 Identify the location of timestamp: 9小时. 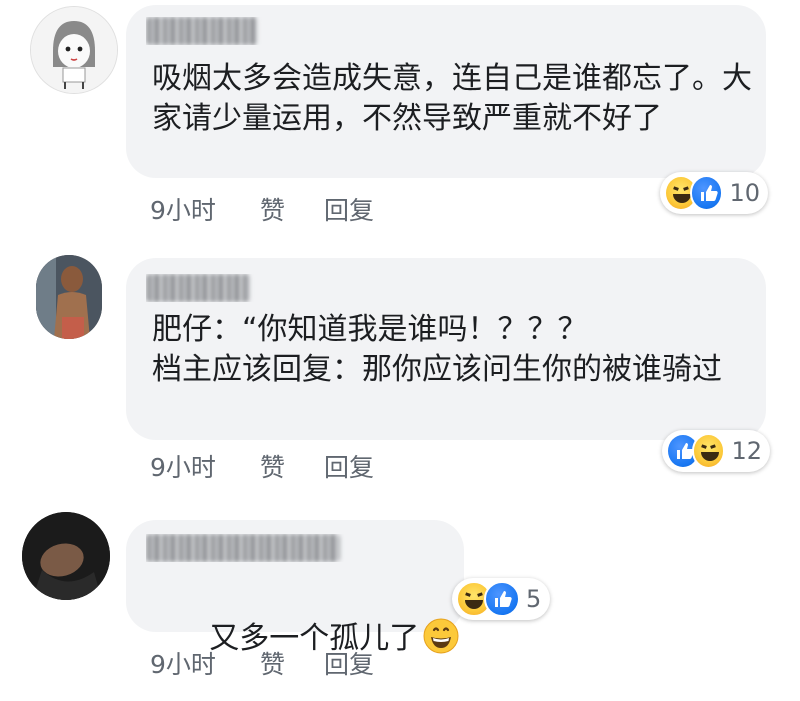
(183, 663).